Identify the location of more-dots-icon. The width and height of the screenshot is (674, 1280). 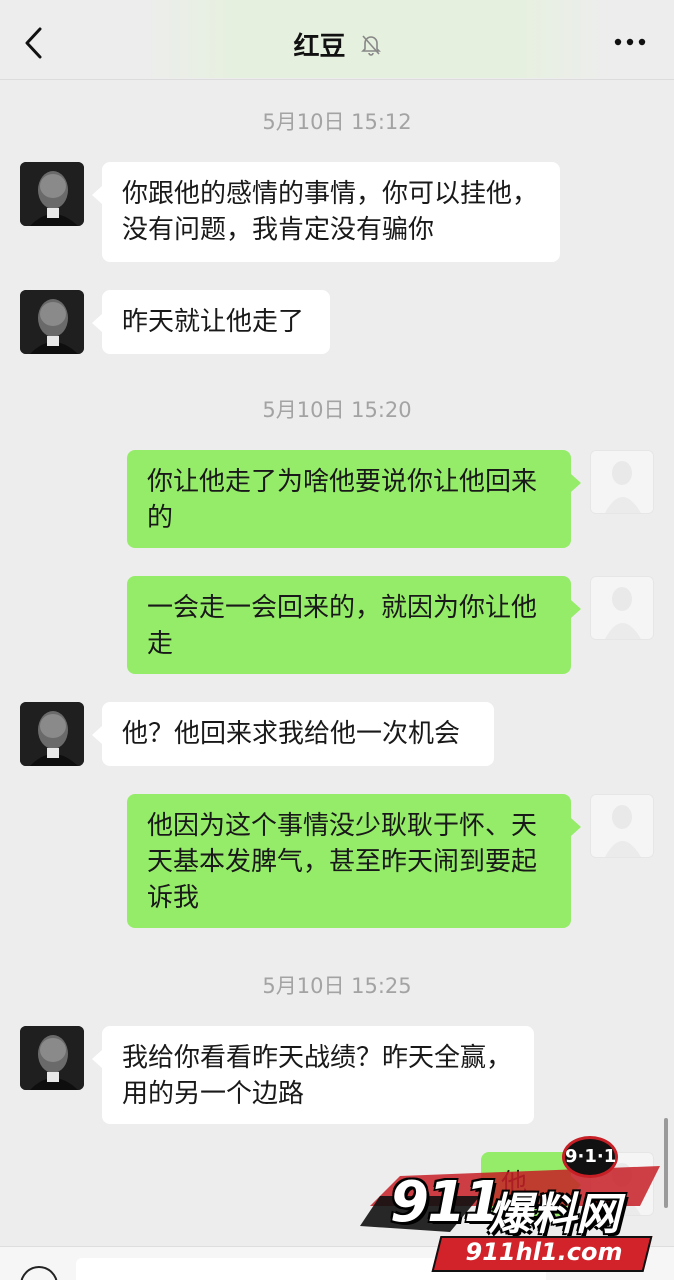
(630, 42).